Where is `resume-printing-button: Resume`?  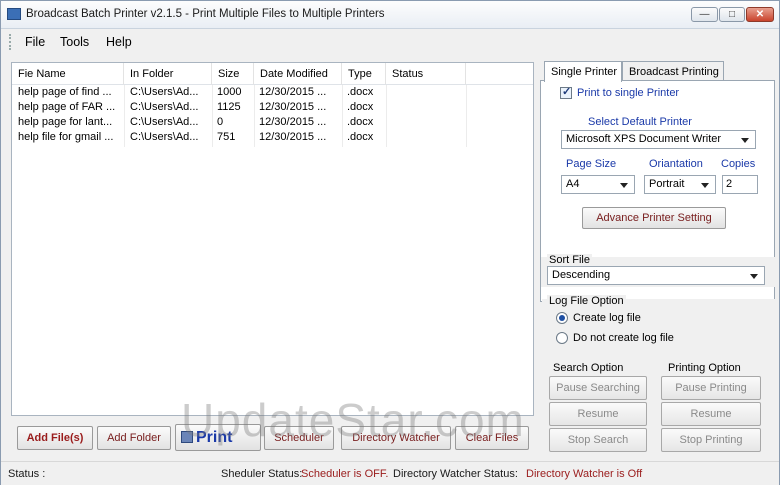
resume-printing-button: Resume is located at coordinates (711, 414).